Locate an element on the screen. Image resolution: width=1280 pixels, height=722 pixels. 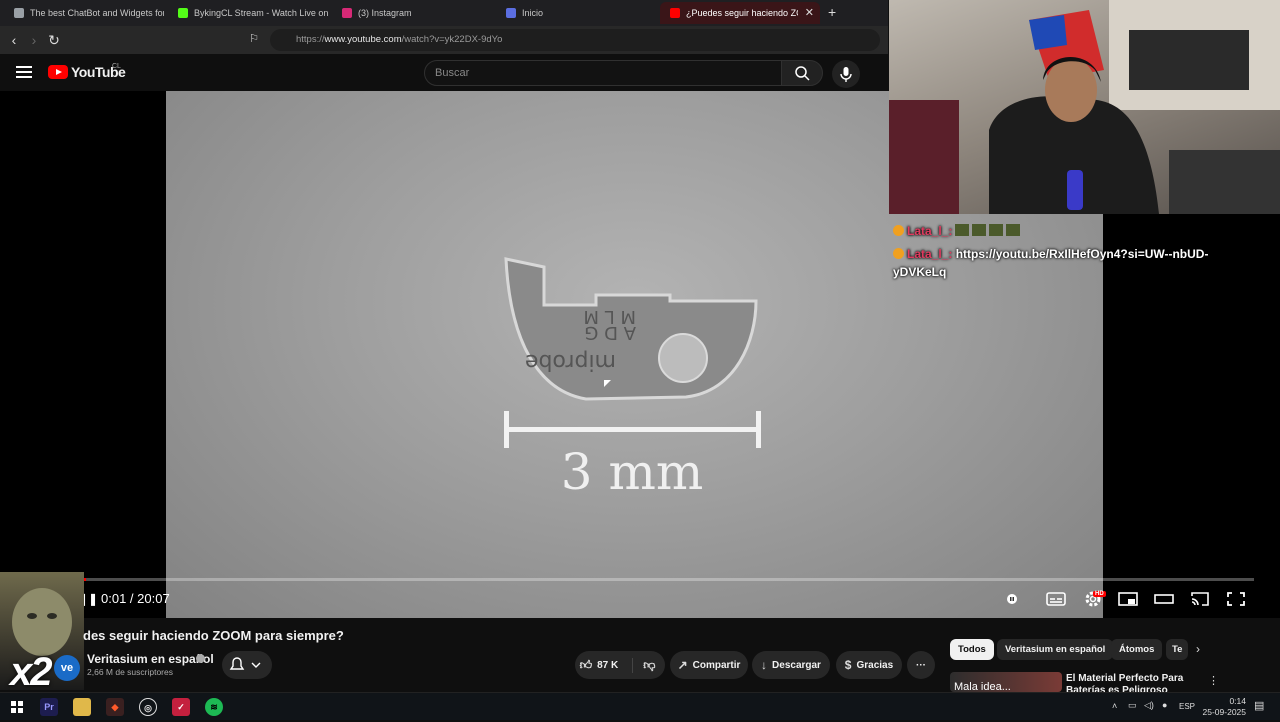
download-button: ↓ Descargar is located at coordinates (791, 665).